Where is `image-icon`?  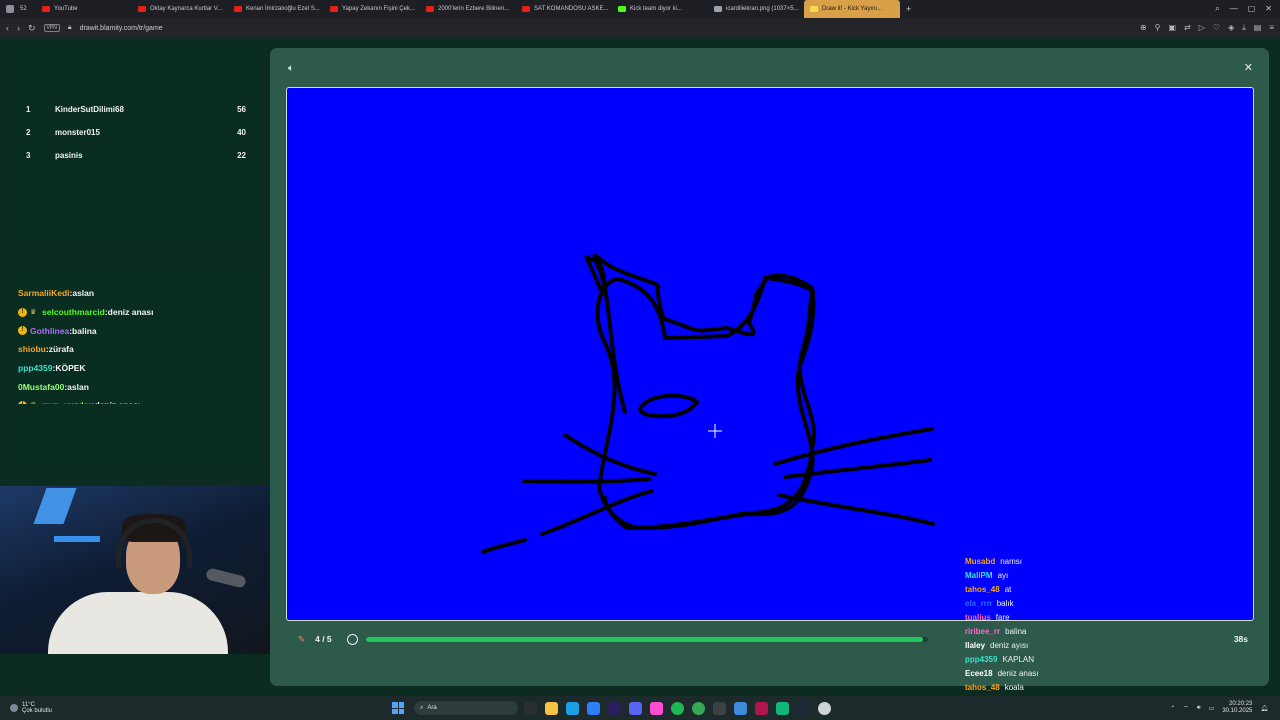 image-icon is located at coordinates (718, 9).